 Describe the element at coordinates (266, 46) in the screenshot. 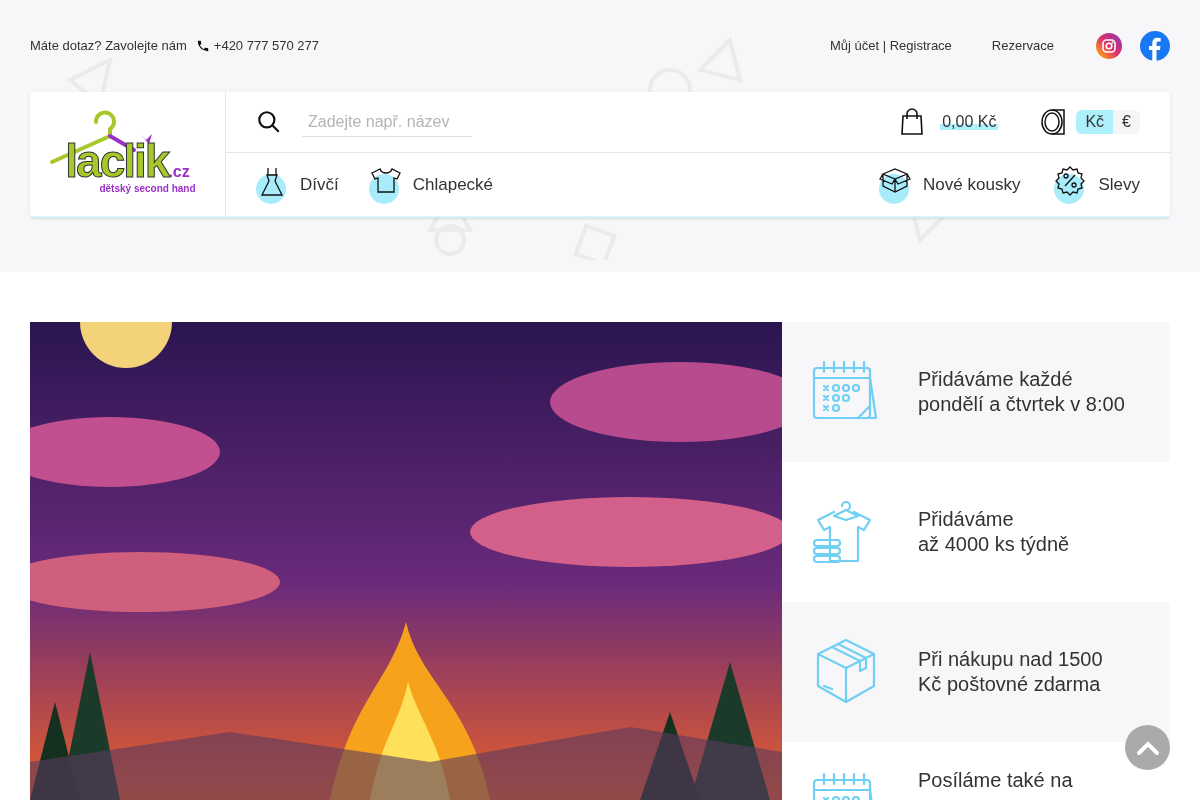

I see `phone-link: +420 777 570 277` at that location.